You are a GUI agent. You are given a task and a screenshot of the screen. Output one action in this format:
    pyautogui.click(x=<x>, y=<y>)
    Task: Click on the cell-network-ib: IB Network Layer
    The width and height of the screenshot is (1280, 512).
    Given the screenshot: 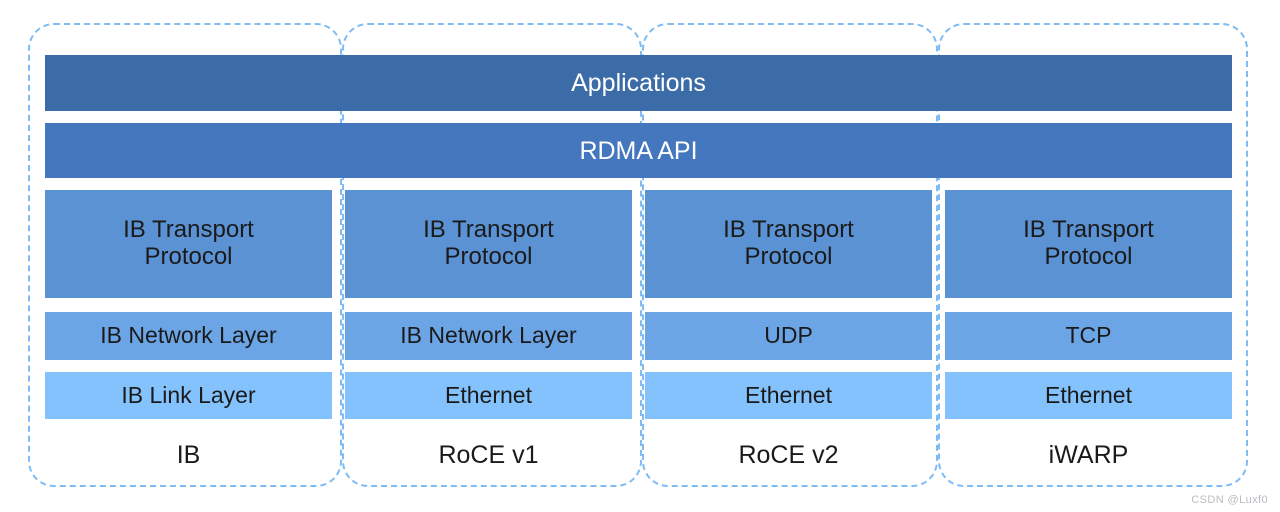 What is the action you would take?
    pyautogui.click(x=188, y=336)
    